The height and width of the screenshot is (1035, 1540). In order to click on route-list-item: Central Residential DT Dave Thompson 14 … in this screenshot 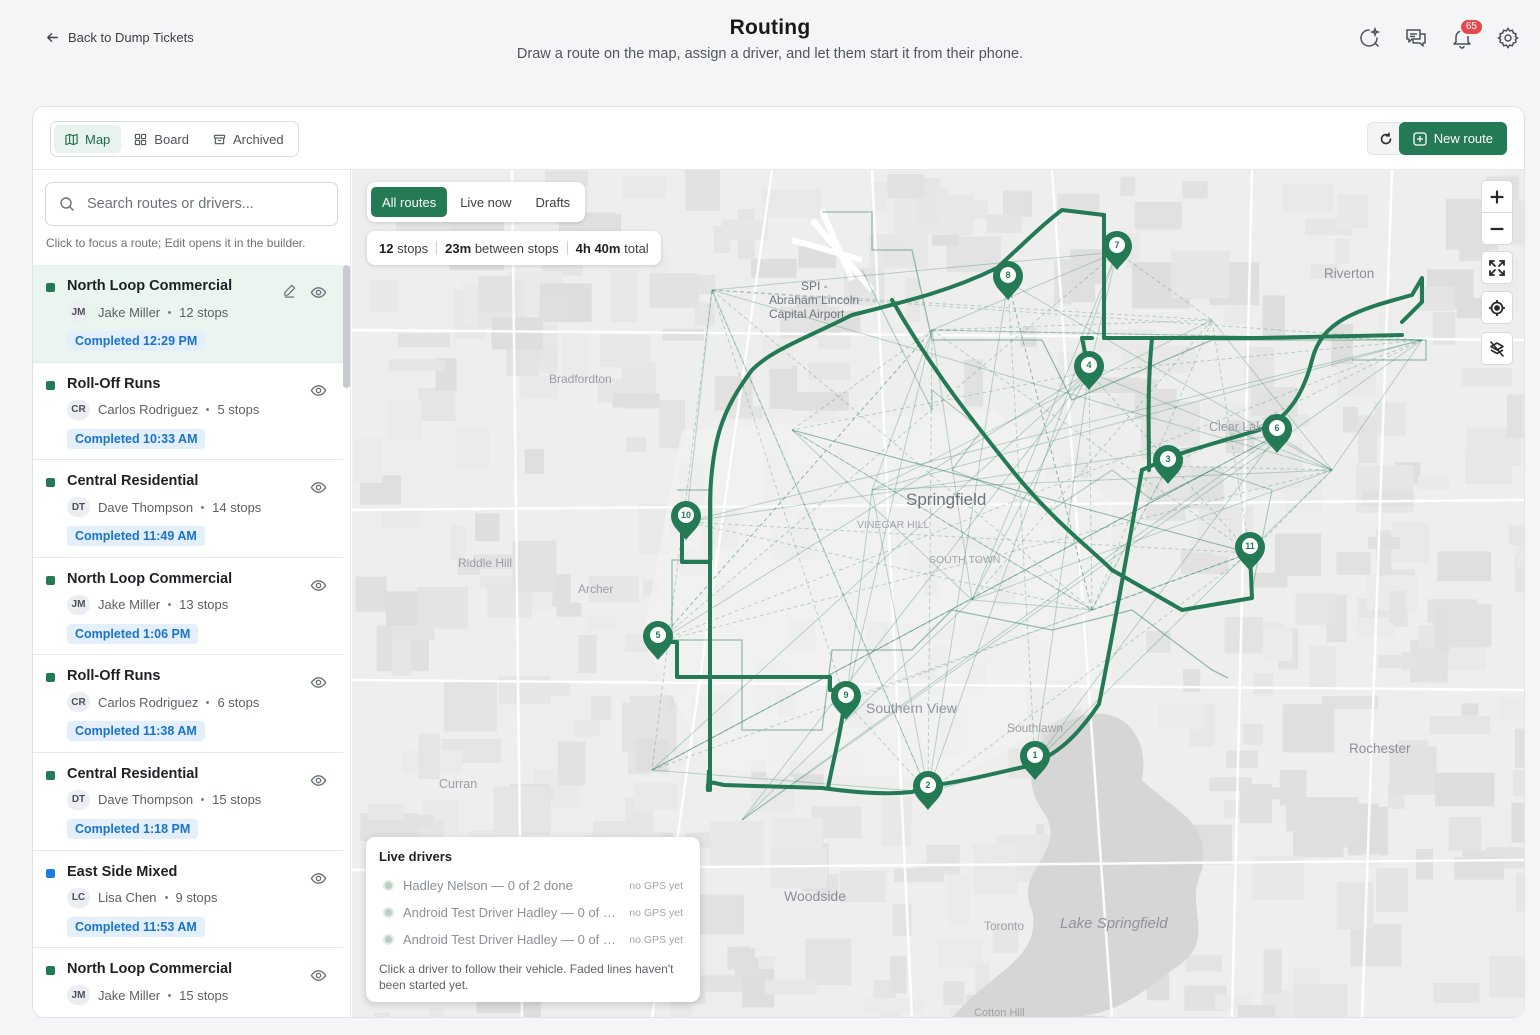, I will do `click(188, 509)`.